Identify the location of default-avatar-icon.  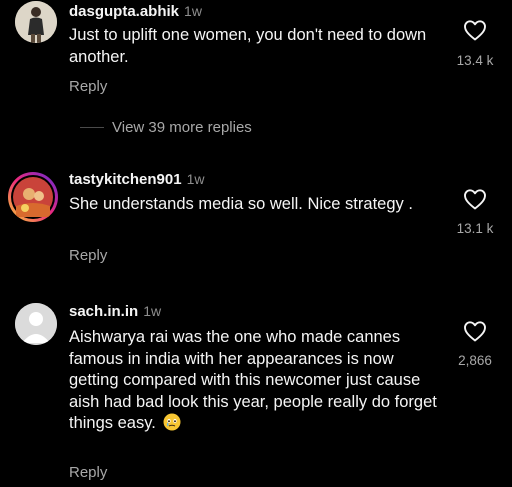
(36, 324).